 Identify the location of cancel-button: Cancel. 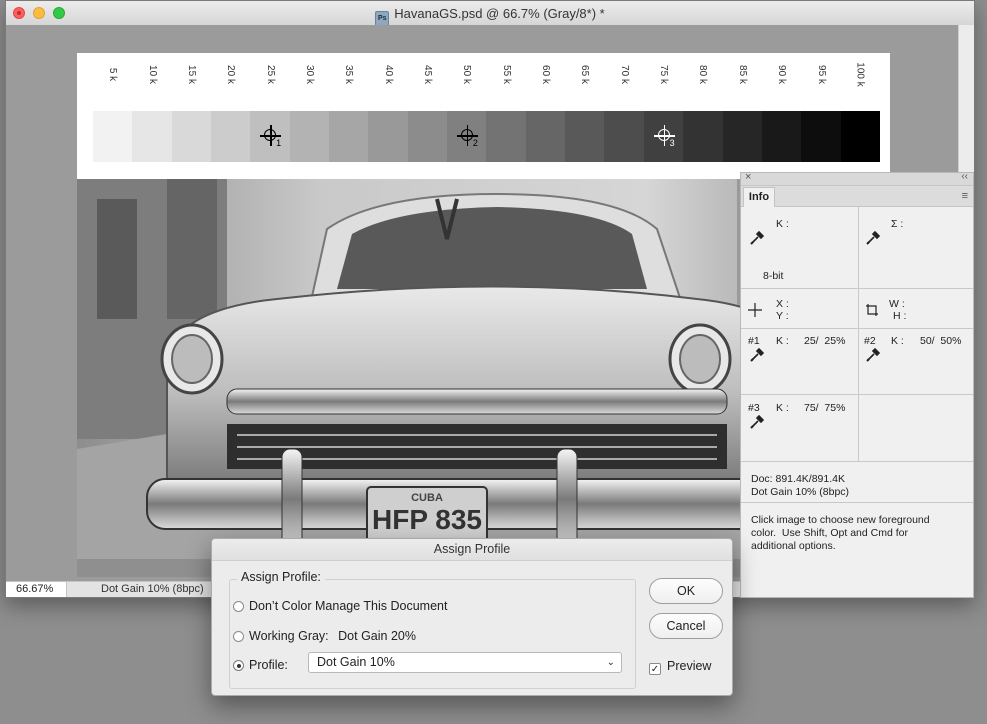
(686, 626).